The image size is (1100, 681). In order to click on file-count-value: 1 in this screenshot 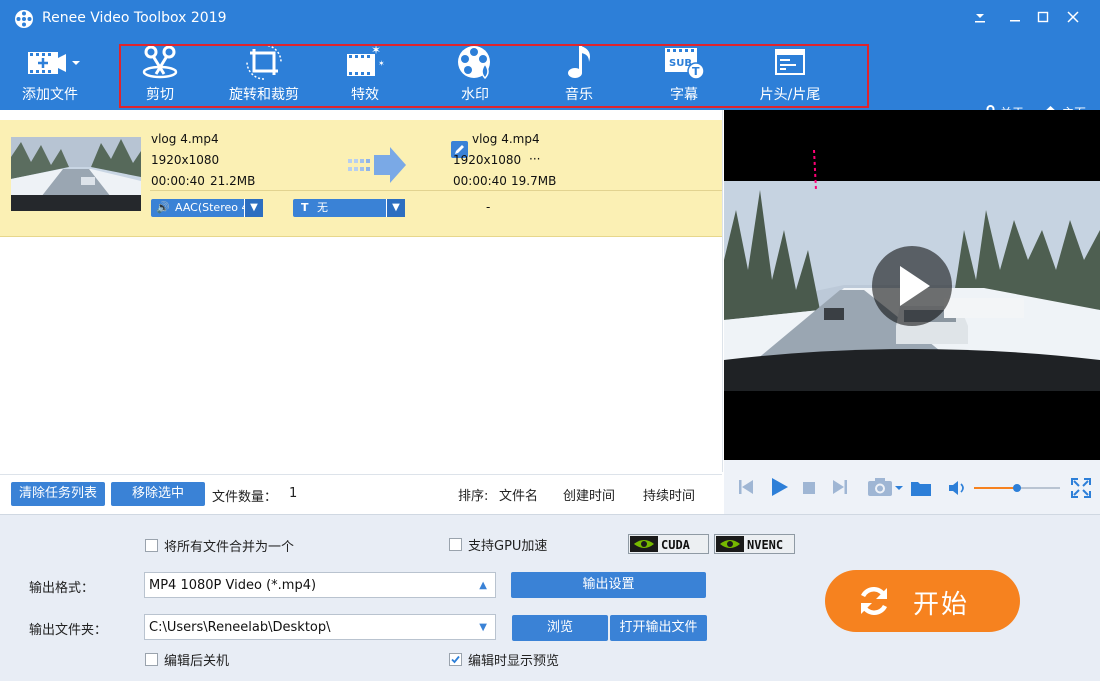, I will do `click(293, 493)`.